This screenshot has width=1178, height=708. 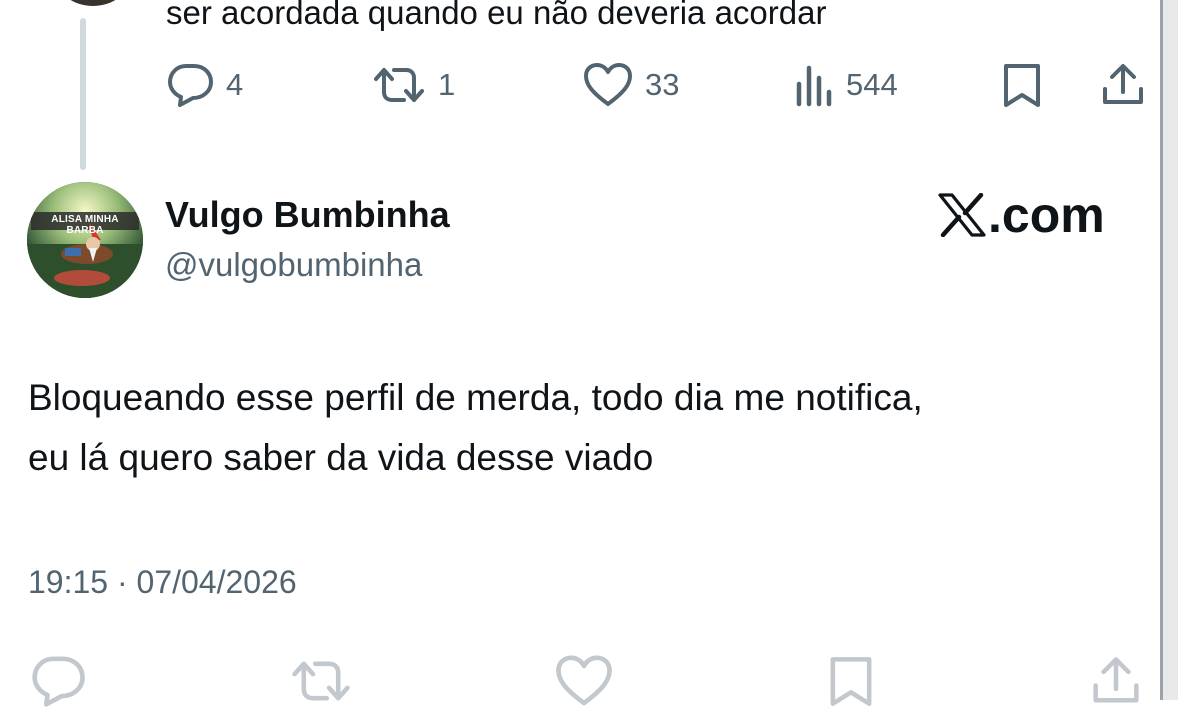 I want to click on like-button: 33, so click(x=631, y=85).